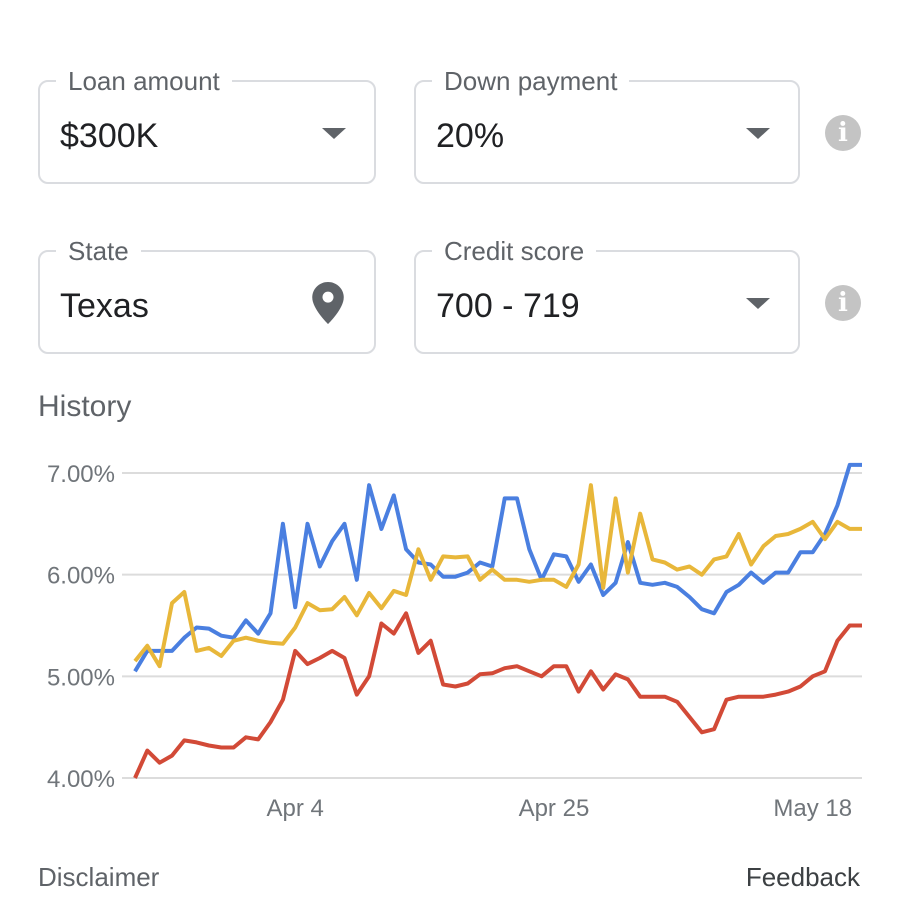  I want to click on state-value: Texas, so click(104, 306).